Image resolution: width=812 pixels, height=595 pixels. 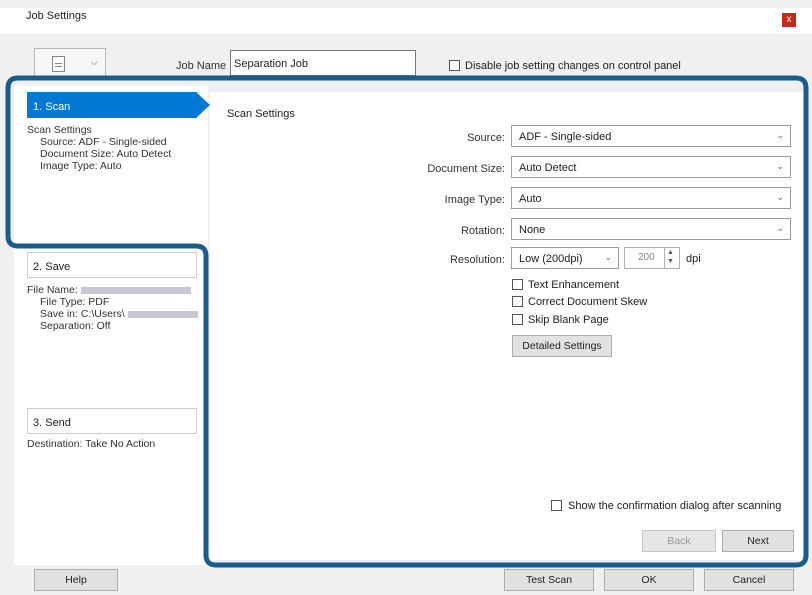 What do you see at coordinates (59, 130) in the screenshot?
I see `scan-summary-title: Scan Settings` at bounding box center [59, 130].